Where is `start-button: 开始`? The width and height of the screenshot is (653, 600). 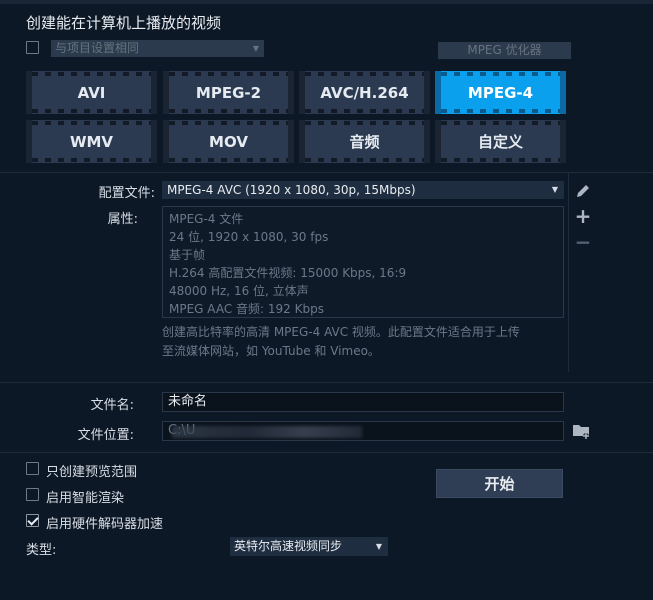 start-button: 开始 is located at coordinates (499, 483).